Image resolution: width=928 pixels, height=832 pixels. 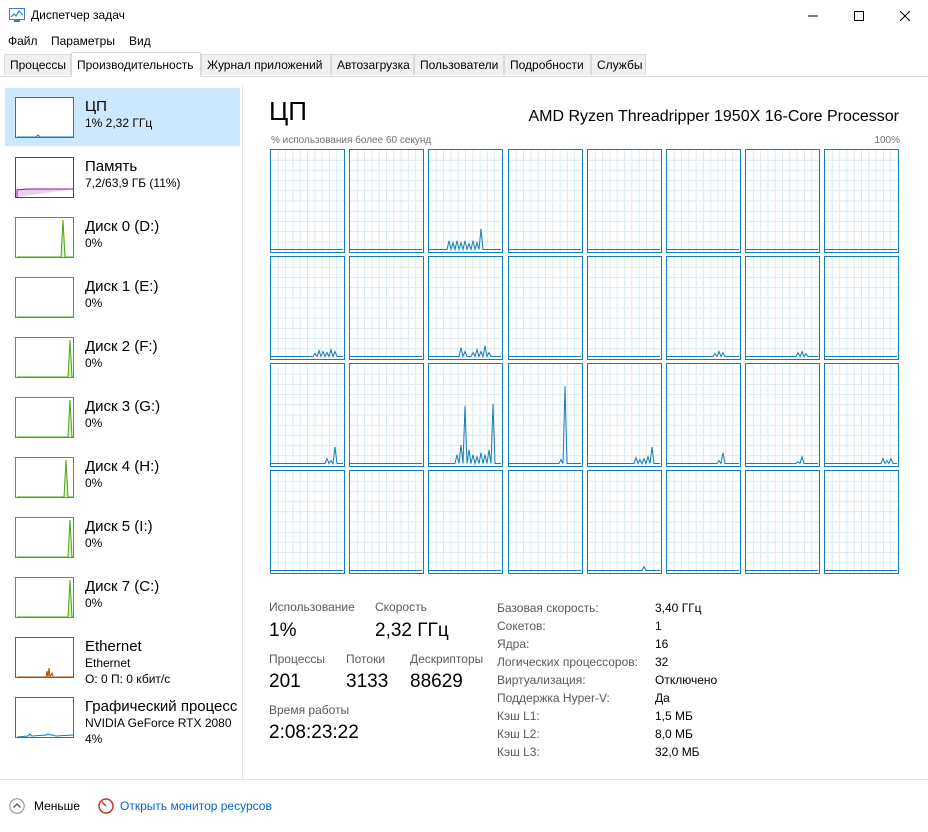 I want to click on sidebar-divider, so click(x=242, y=432).